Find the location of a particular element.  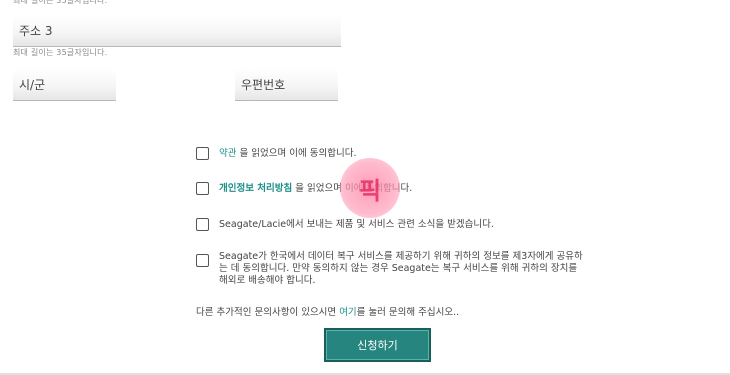

postal-code-field: 우편번호 is located at coordinates (286, 84).